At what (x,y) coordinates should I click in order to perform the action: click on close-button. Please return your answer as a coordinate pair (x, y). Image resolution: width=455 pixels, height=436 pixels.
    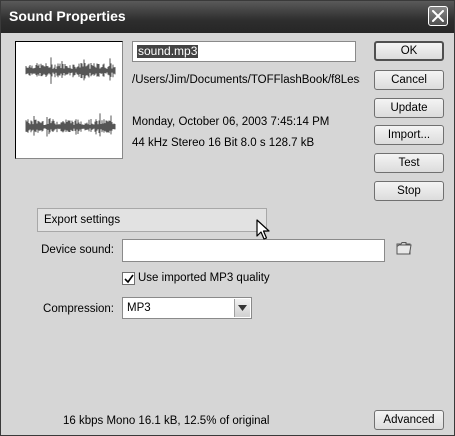
    Looking at the image, I should click on (438, 16).